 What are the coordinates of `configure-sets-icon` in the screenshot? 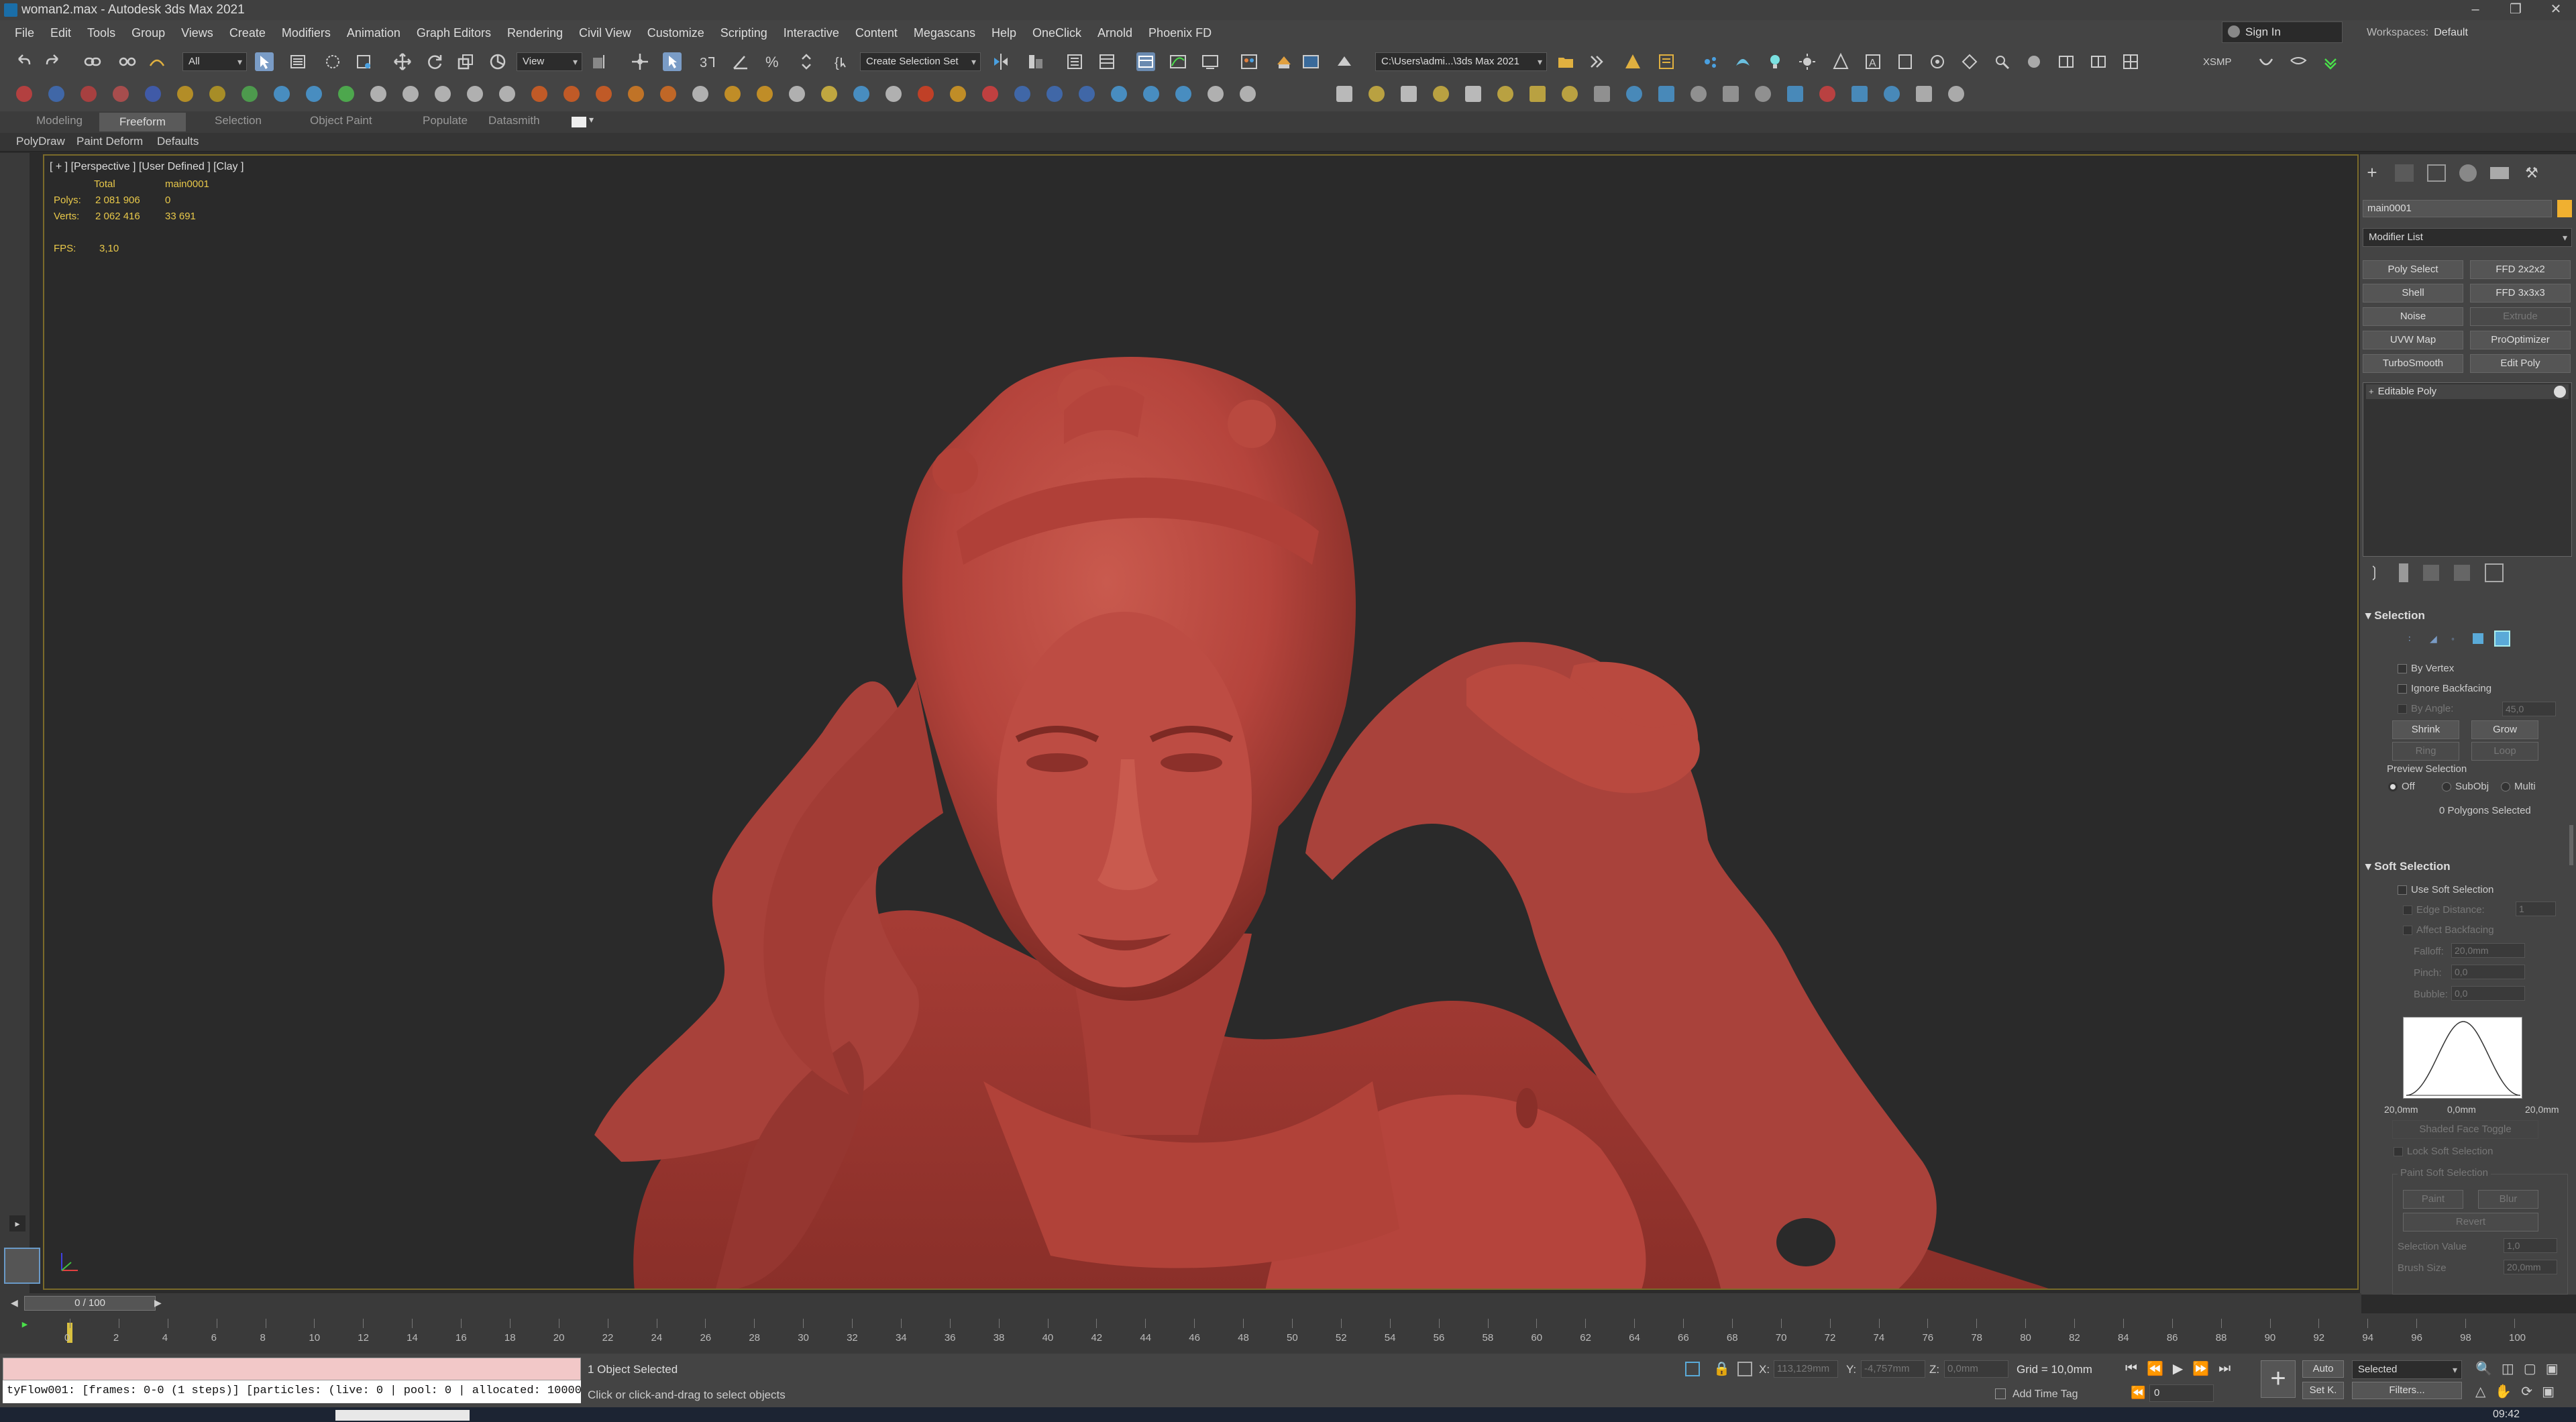 It's located at (2494, 572).